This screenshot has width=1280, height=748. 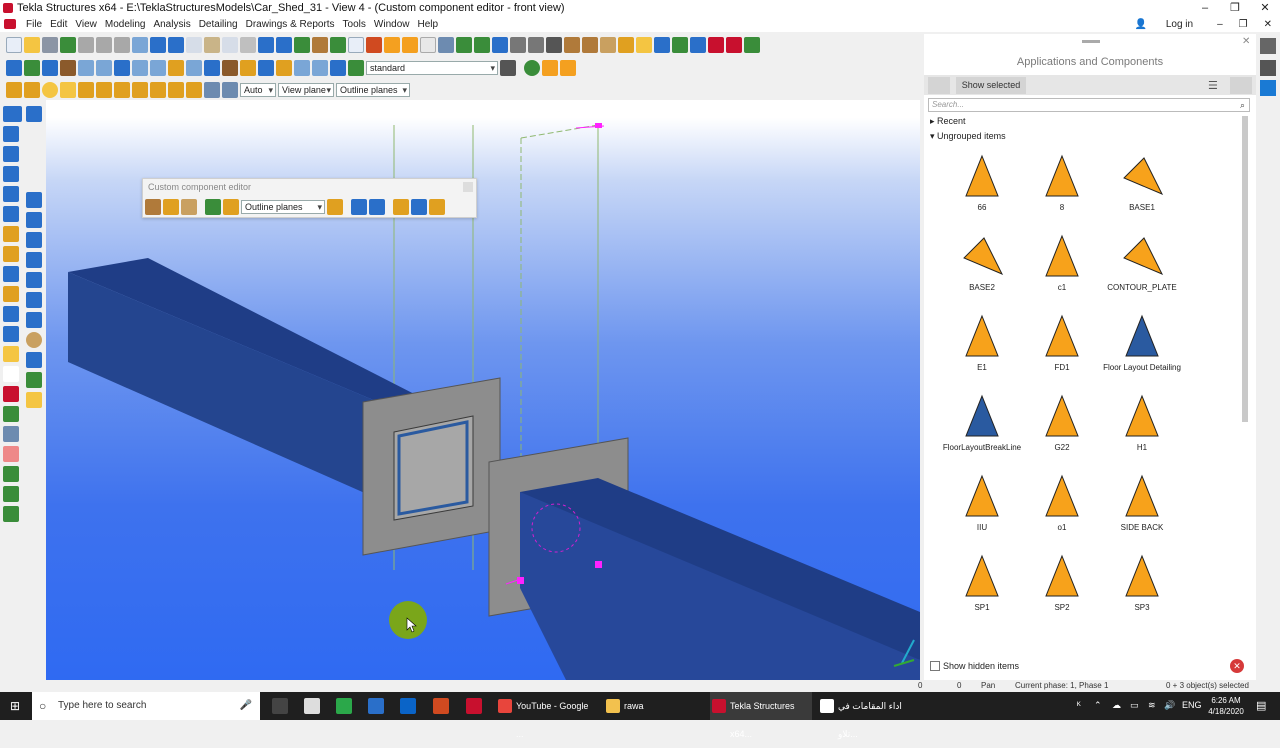 I want to click on component-item: BASE2, so click(x=982, y=263).